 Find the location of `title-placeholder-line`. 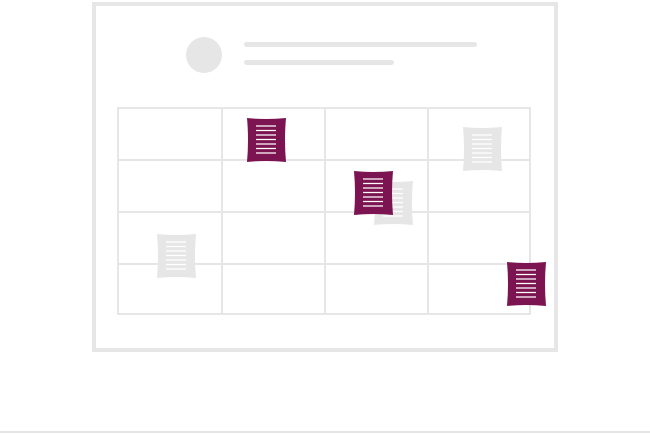

title-placeholder-line is located at coordinates (360, 44).